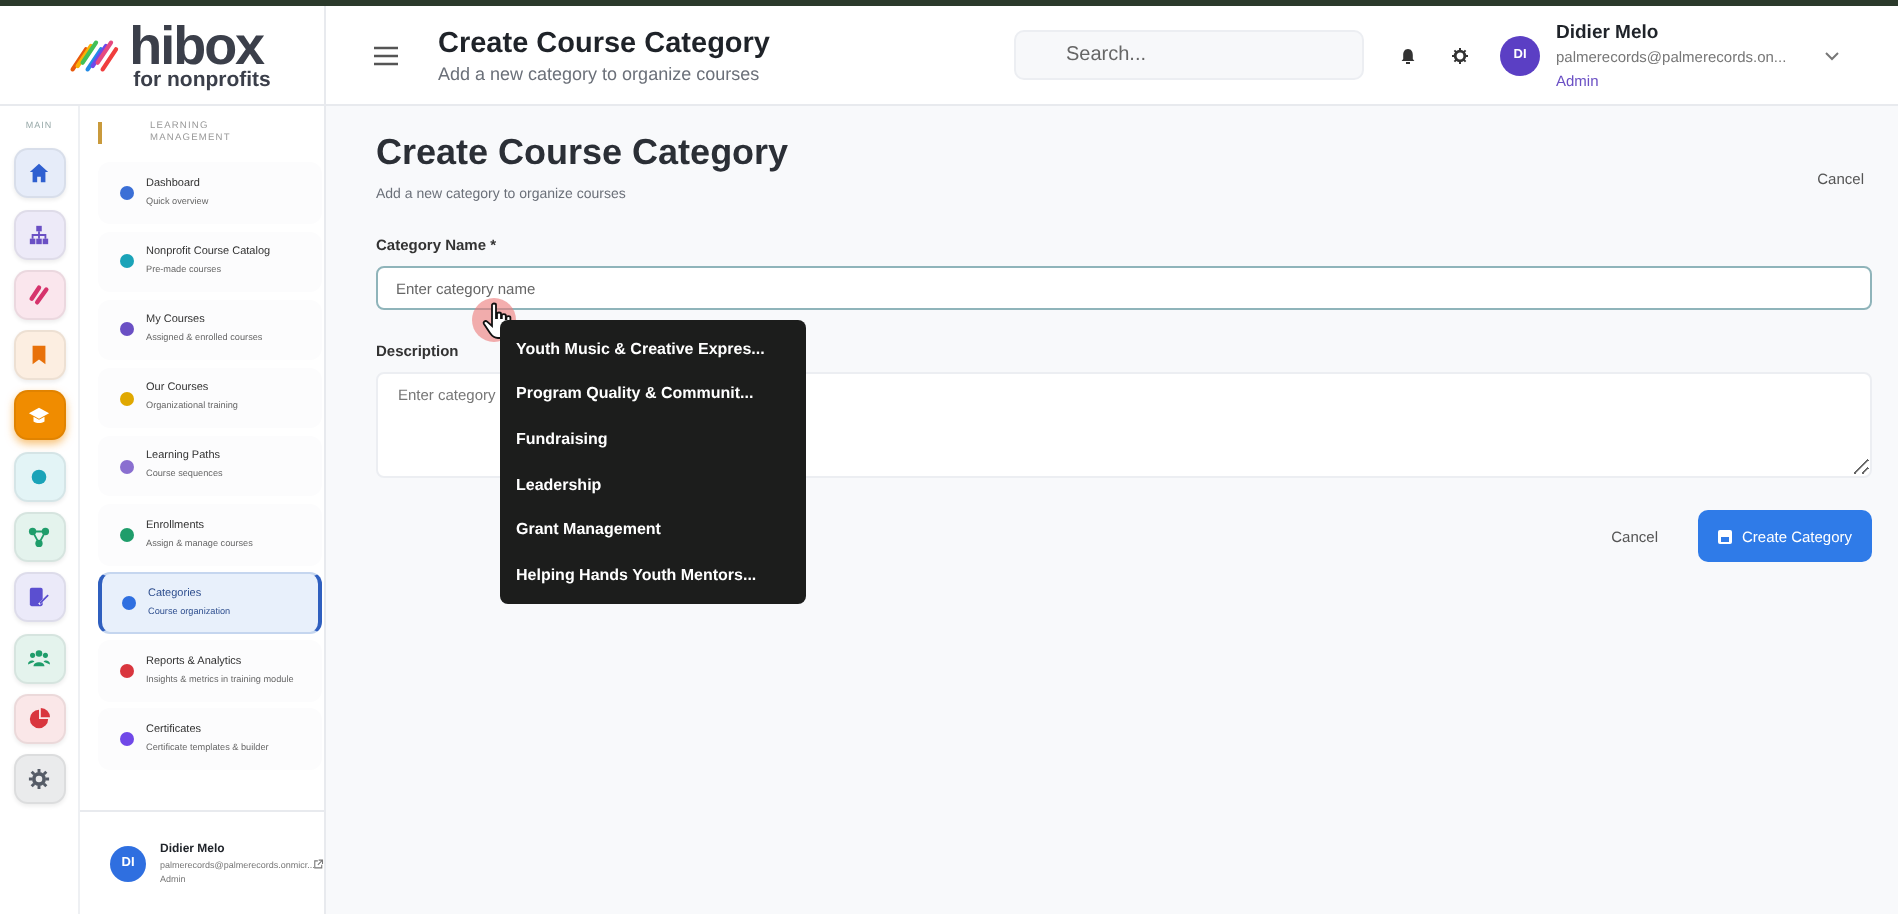 This screenshot has width=1898, height=914. What do you see at coordinates (600, 73) in the screenshot?
I see `header-subtitle: Add a new category to organize courses` at bounding box center [600, 73].